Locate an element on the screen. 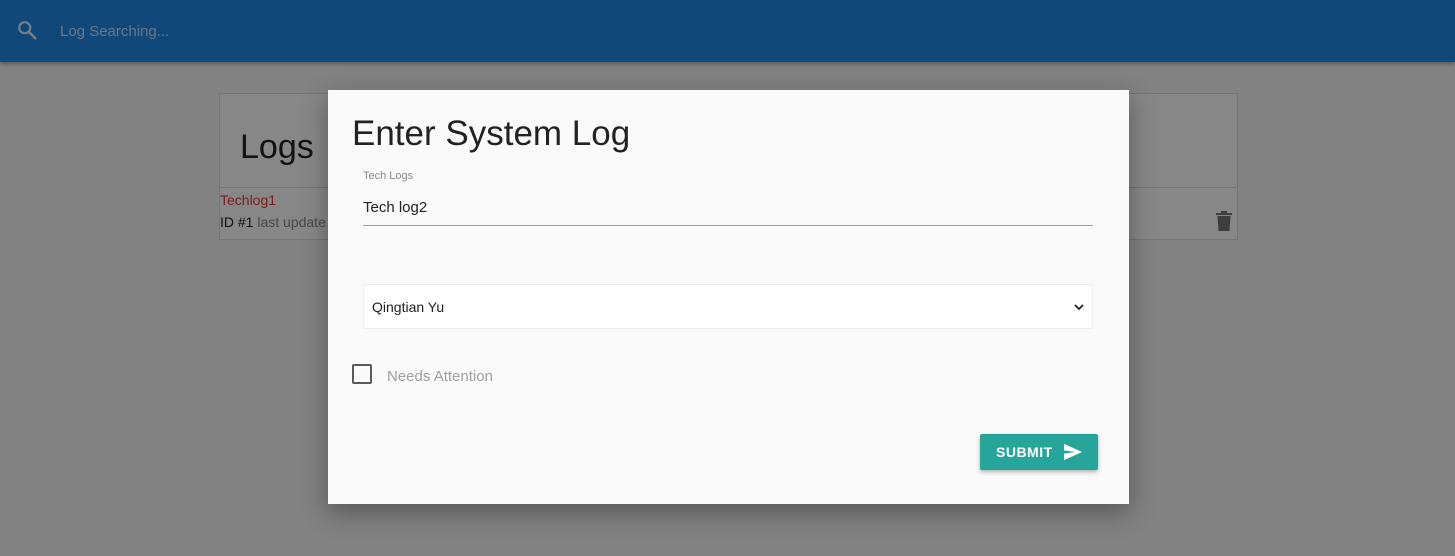 The image size is (1455, 556). technician-select: Qingtian Yu is located at coordinates (728, 306).